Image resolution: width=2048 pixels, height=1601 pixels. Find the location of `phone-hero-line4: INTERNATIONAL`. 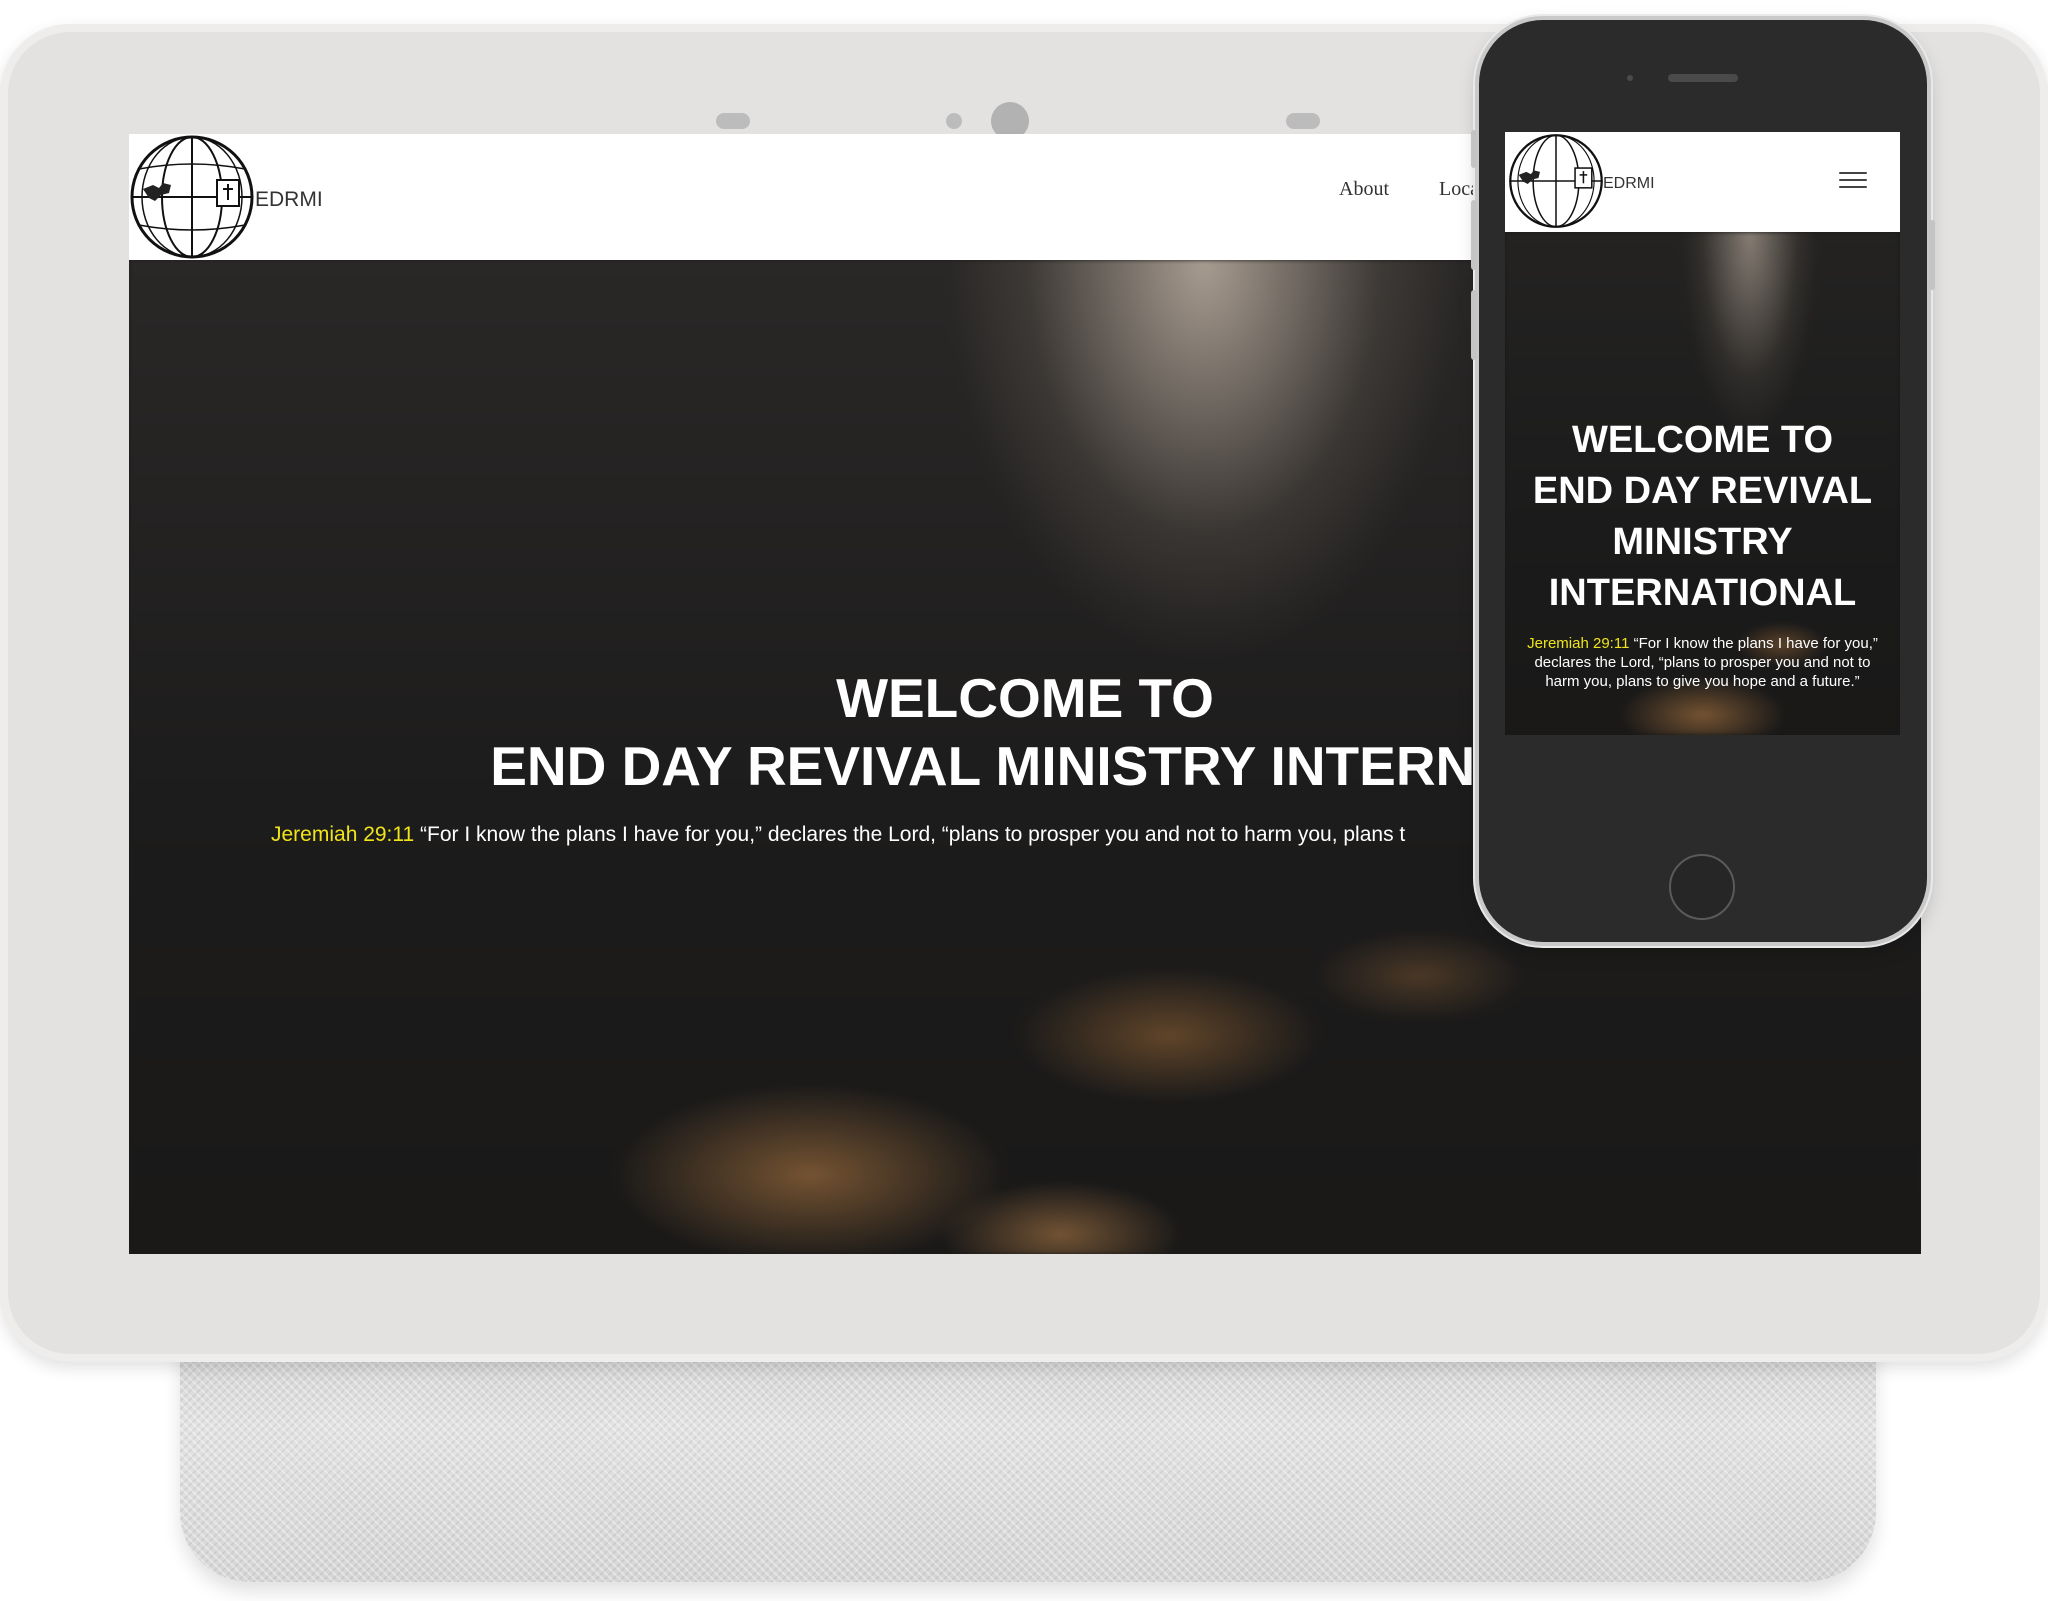

phone-hero-line4: INTERNATIONAL is located at coordinates (1702, 593).